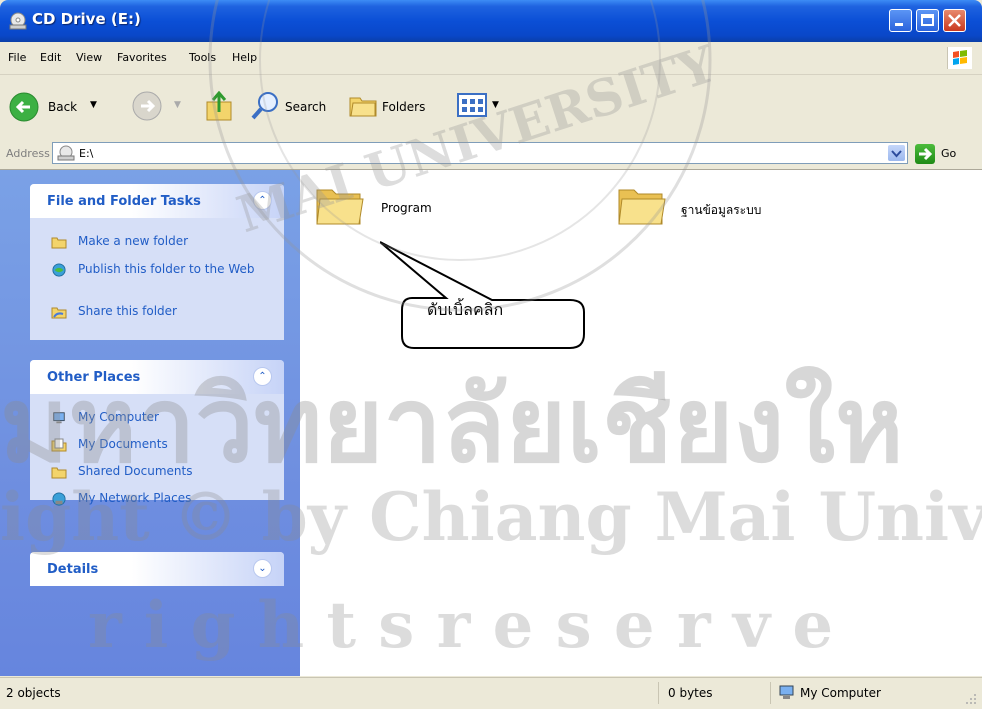 The image size is (982, 709). I want to click on close-button, so click(954, 20).